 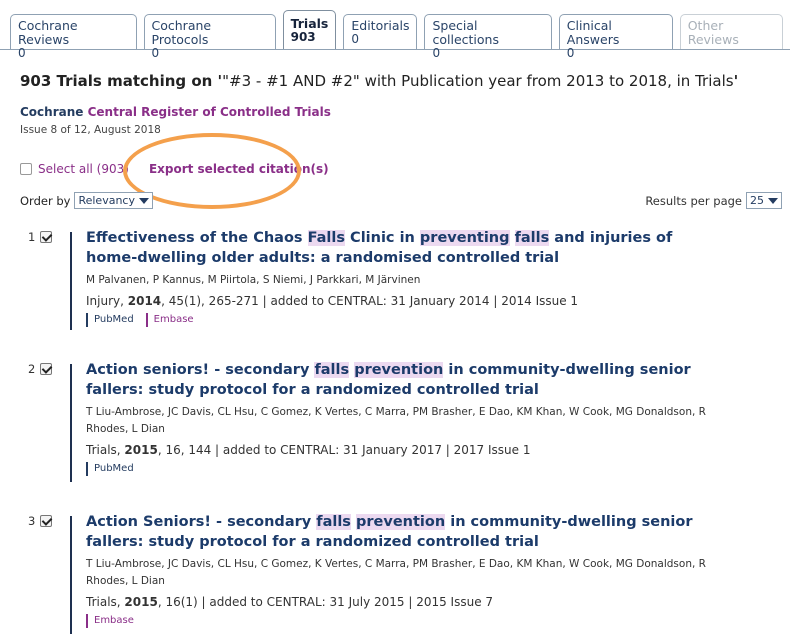 What do you see at coordinates (406, 621) in the screenshot?
I see `result-sources: Embase` at bounding box center [406, 621].